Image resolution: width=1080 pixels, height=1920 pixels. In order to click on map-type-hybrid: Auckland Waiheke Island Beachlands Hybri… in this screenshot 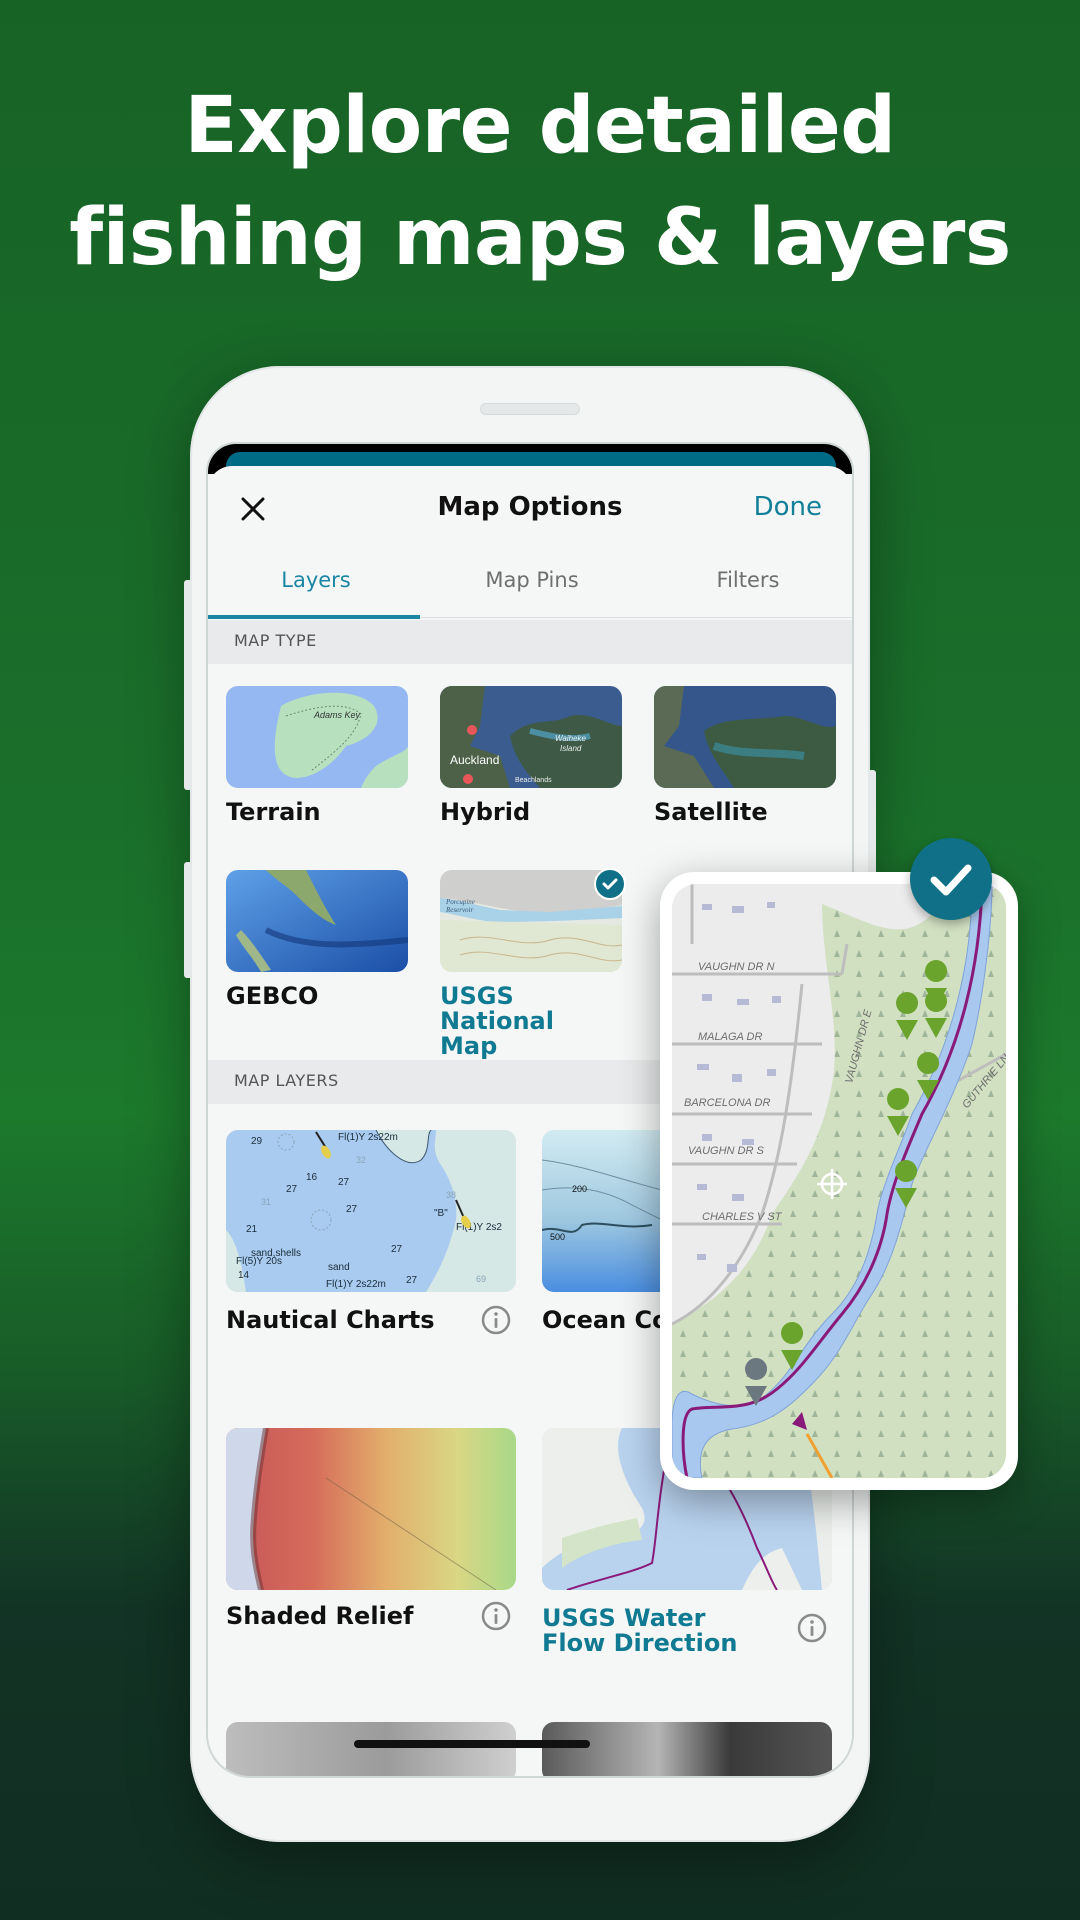, I will do `click(531, 761)`.